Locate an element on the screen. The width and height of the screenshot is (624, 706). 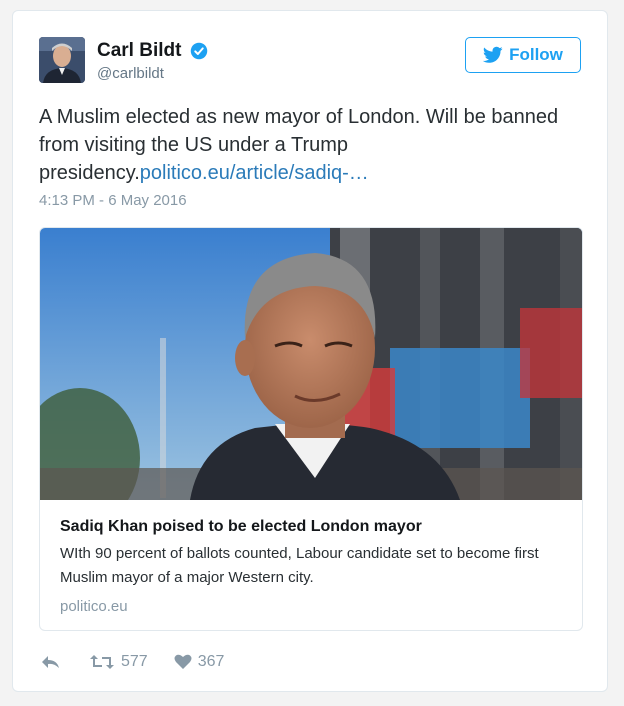
reply-button is located at coordinates (50, 662).